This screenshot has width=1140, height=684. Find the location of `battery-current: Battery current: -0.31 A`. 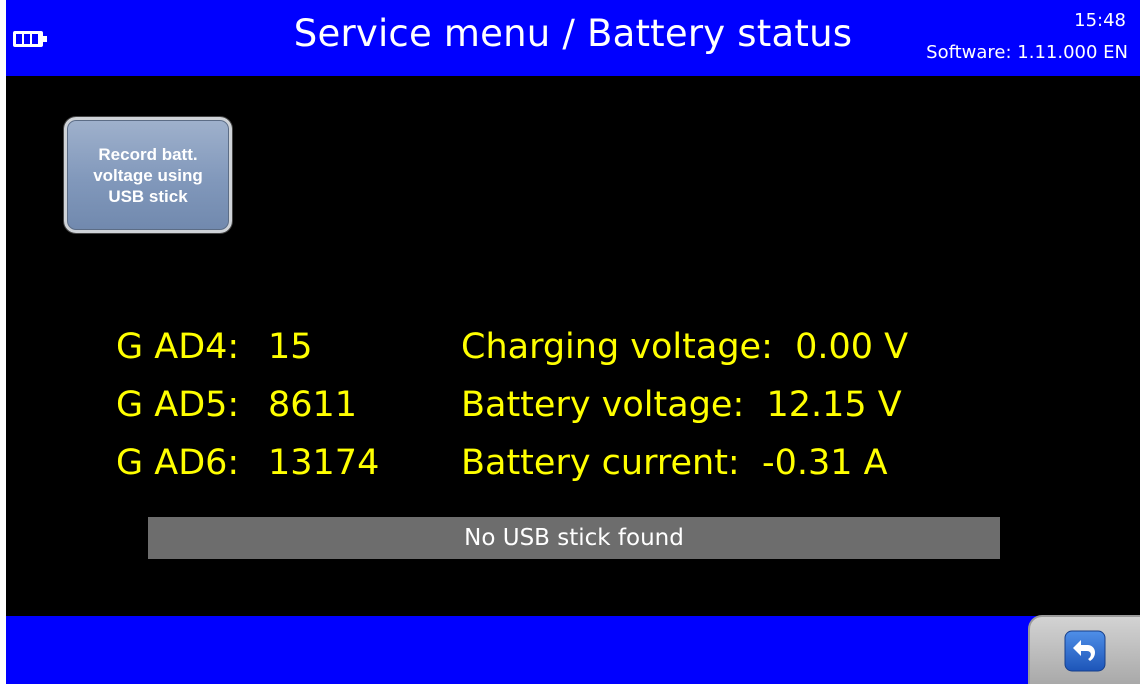

battery-current: Battery current: -0.31 A is located at coordinates (674, 463).